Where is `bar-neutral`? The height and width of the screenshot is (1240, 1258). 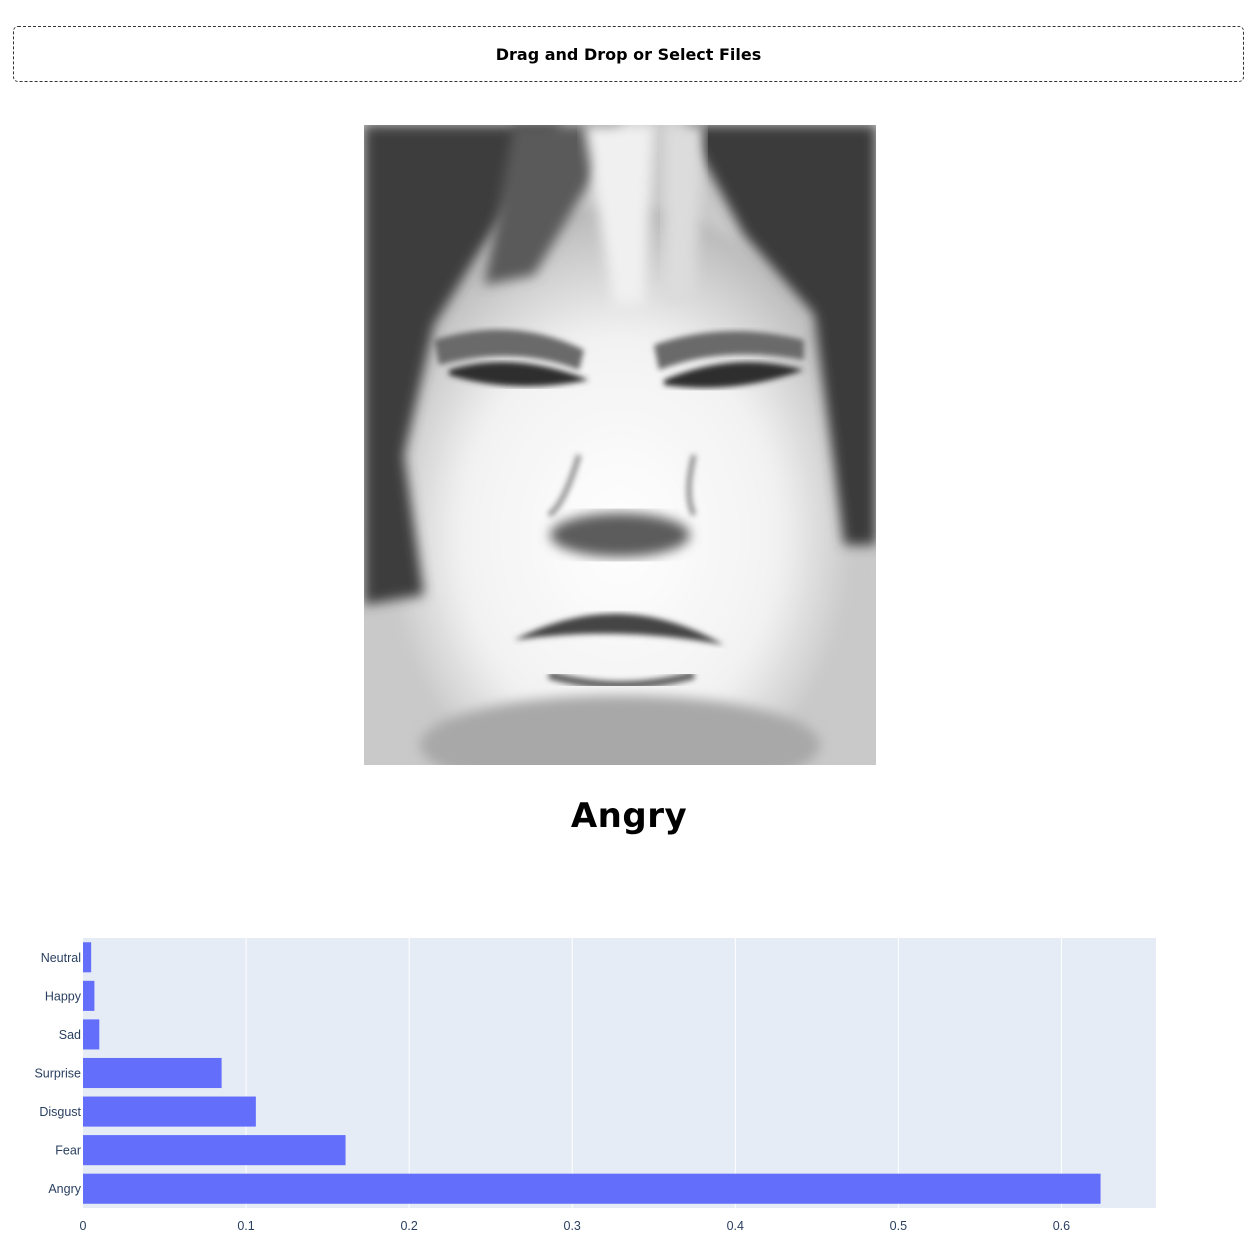
bar-neutral is located at coordinates (87, 957).